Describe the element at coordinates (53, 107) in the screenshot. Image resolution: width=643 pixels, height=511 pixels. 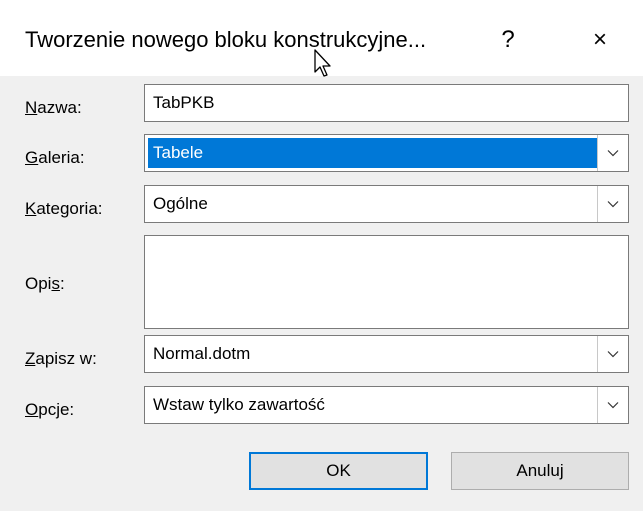
I see `name-label: Nazwa:` at that location.